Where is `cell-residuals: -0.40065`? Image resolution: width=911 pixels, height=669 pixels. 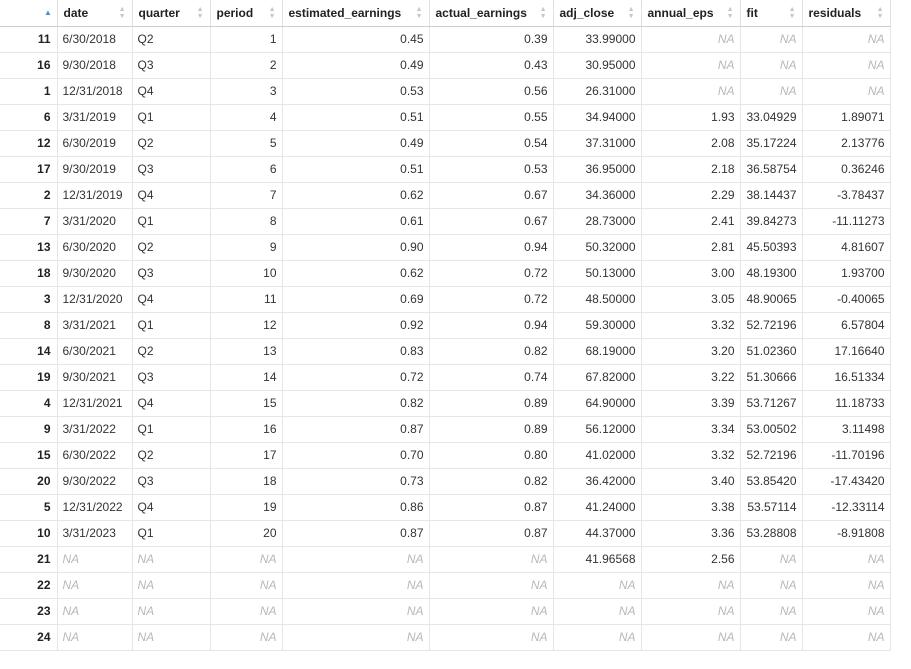 cell-residuals: -0.40065 is located at coordinates (846, 299).